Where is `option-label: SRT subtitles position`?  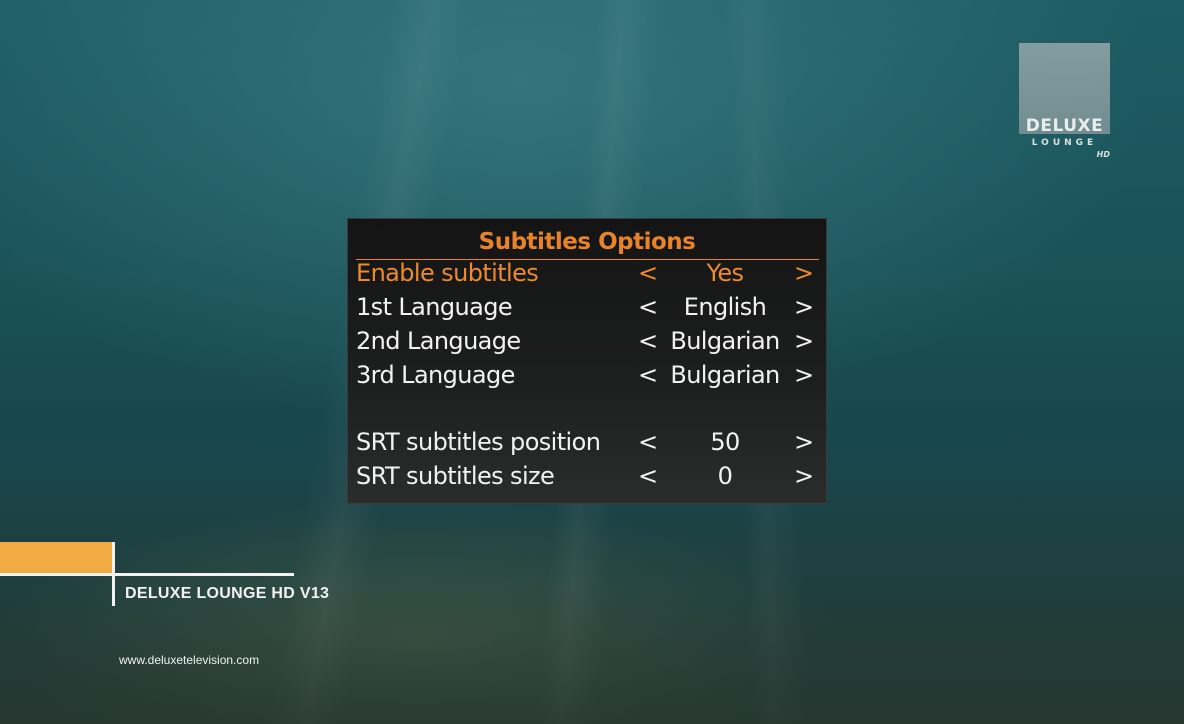
option-label: SRT subtitles position is located at coordinates (478, 442).